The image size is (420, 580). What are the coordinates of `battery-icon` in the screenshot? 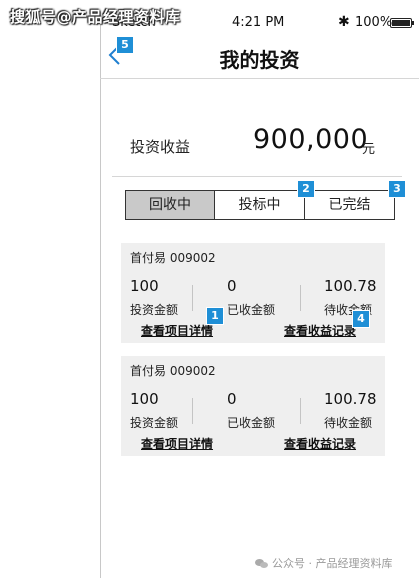 It's located at (402, 23).